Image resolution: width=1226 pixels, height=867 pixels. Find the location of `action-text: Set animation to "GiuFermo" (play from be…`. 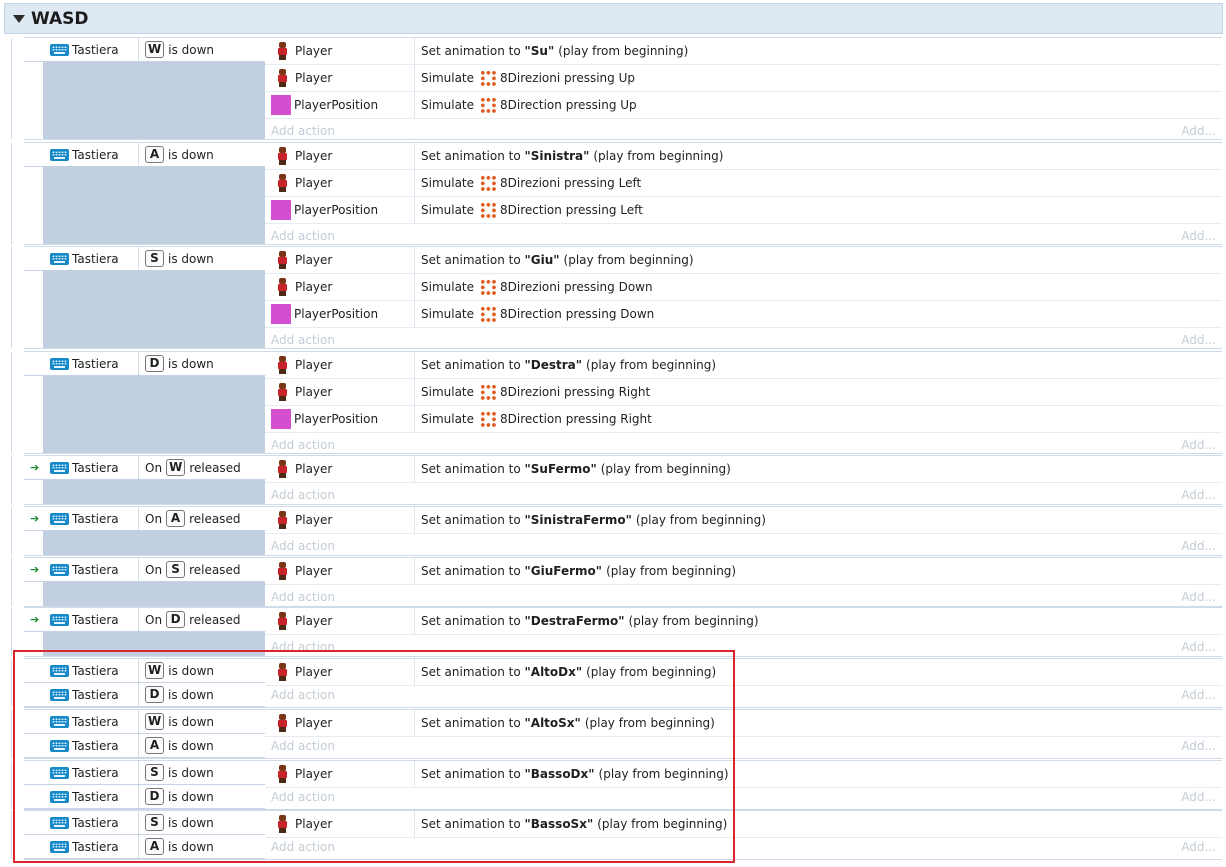

action-text: Set animation to "GiuFermo" (play from be… is located at coordinates (575, 571).